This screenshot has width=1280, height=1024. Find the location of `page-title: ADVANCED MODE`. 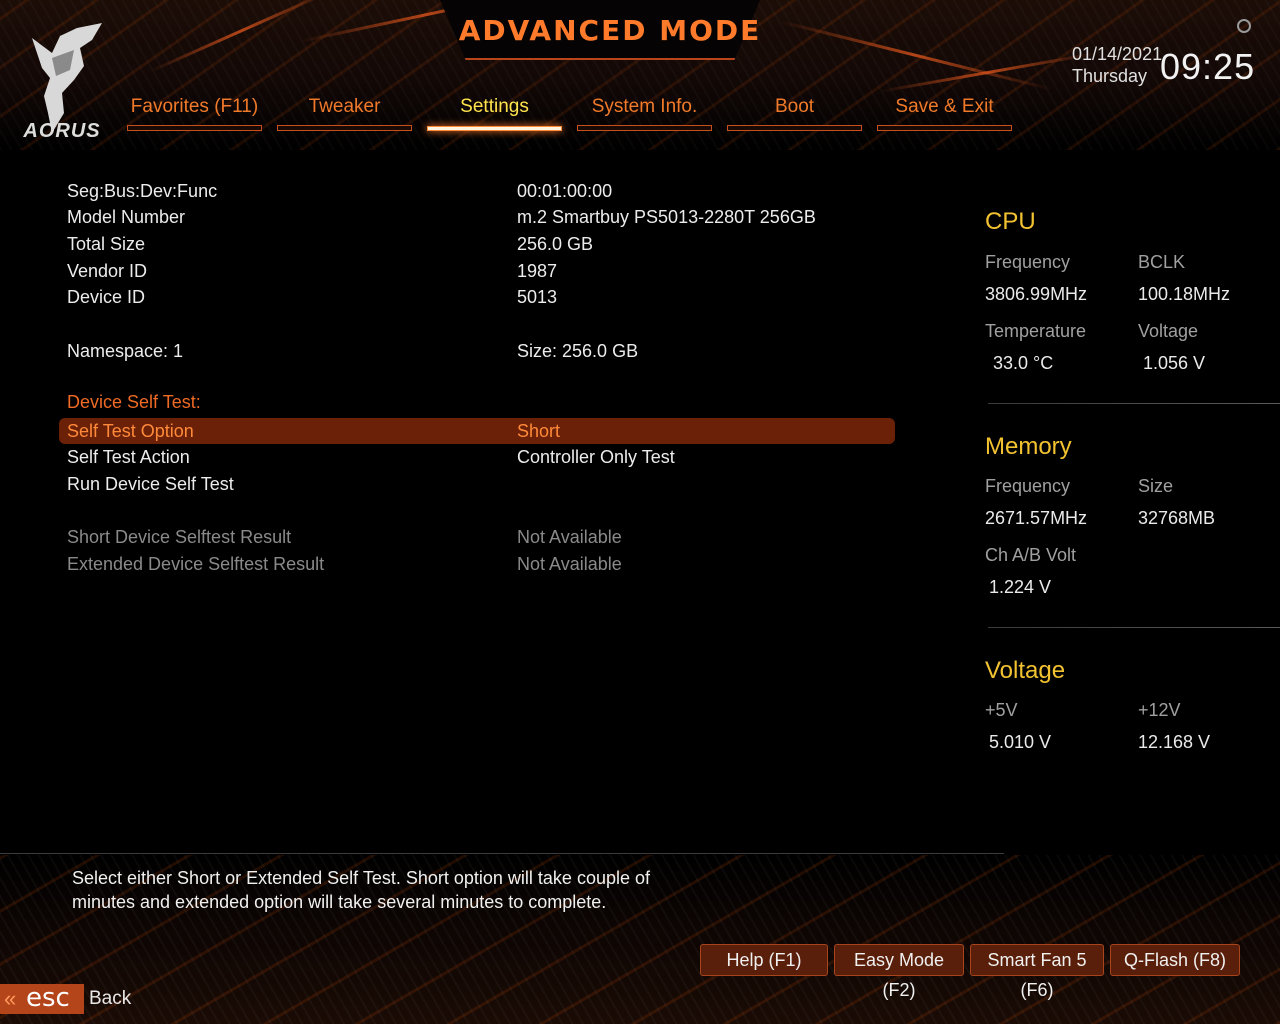

page-title: ADVANCED MODE is located at coordinates (610, 30).